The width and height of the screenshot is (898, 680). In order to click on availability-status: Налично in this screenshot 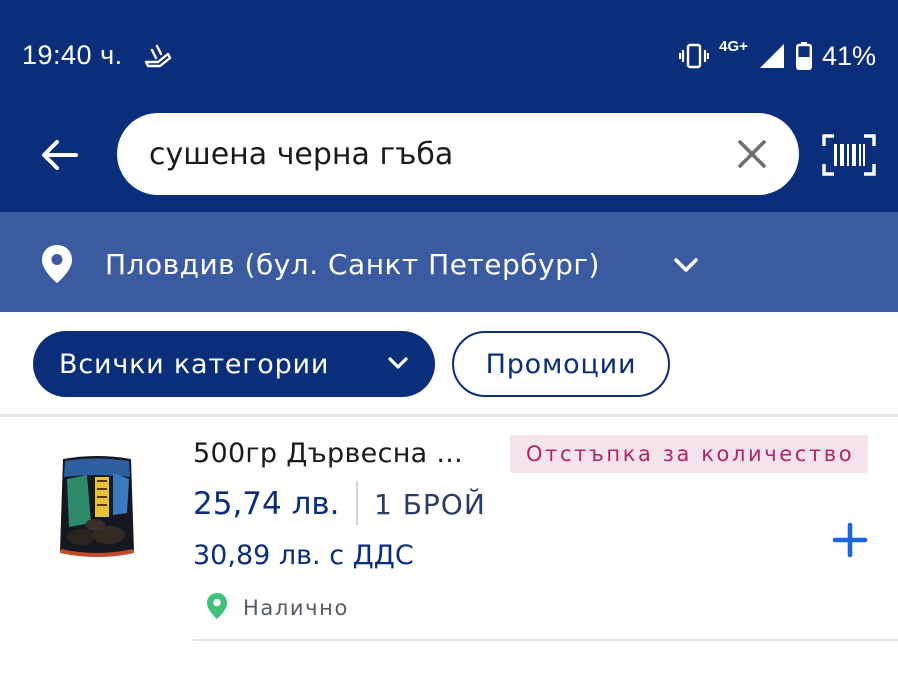, I will do `click(296, 608)`.